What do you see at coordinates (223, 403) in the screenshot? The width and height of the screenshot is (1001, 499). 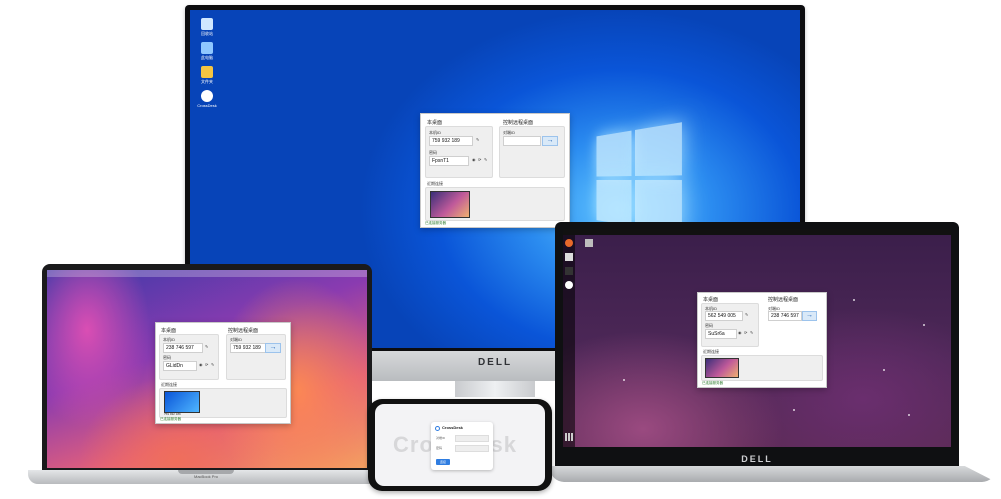 I see `recent-connections-panel: 759 932 189` at bounding box center [223, 403].